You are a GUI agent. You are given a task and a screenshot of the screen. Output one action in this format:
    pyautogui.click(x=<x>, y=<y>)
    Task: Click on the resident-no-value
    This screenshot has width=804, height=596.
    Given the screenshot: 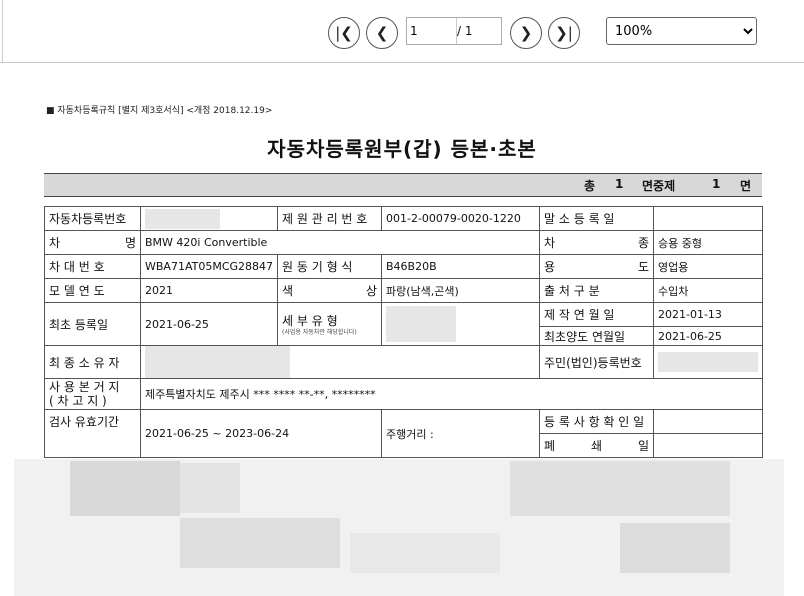 What is the action you would take?
    pyautogui.click(x=708, y=362)
    